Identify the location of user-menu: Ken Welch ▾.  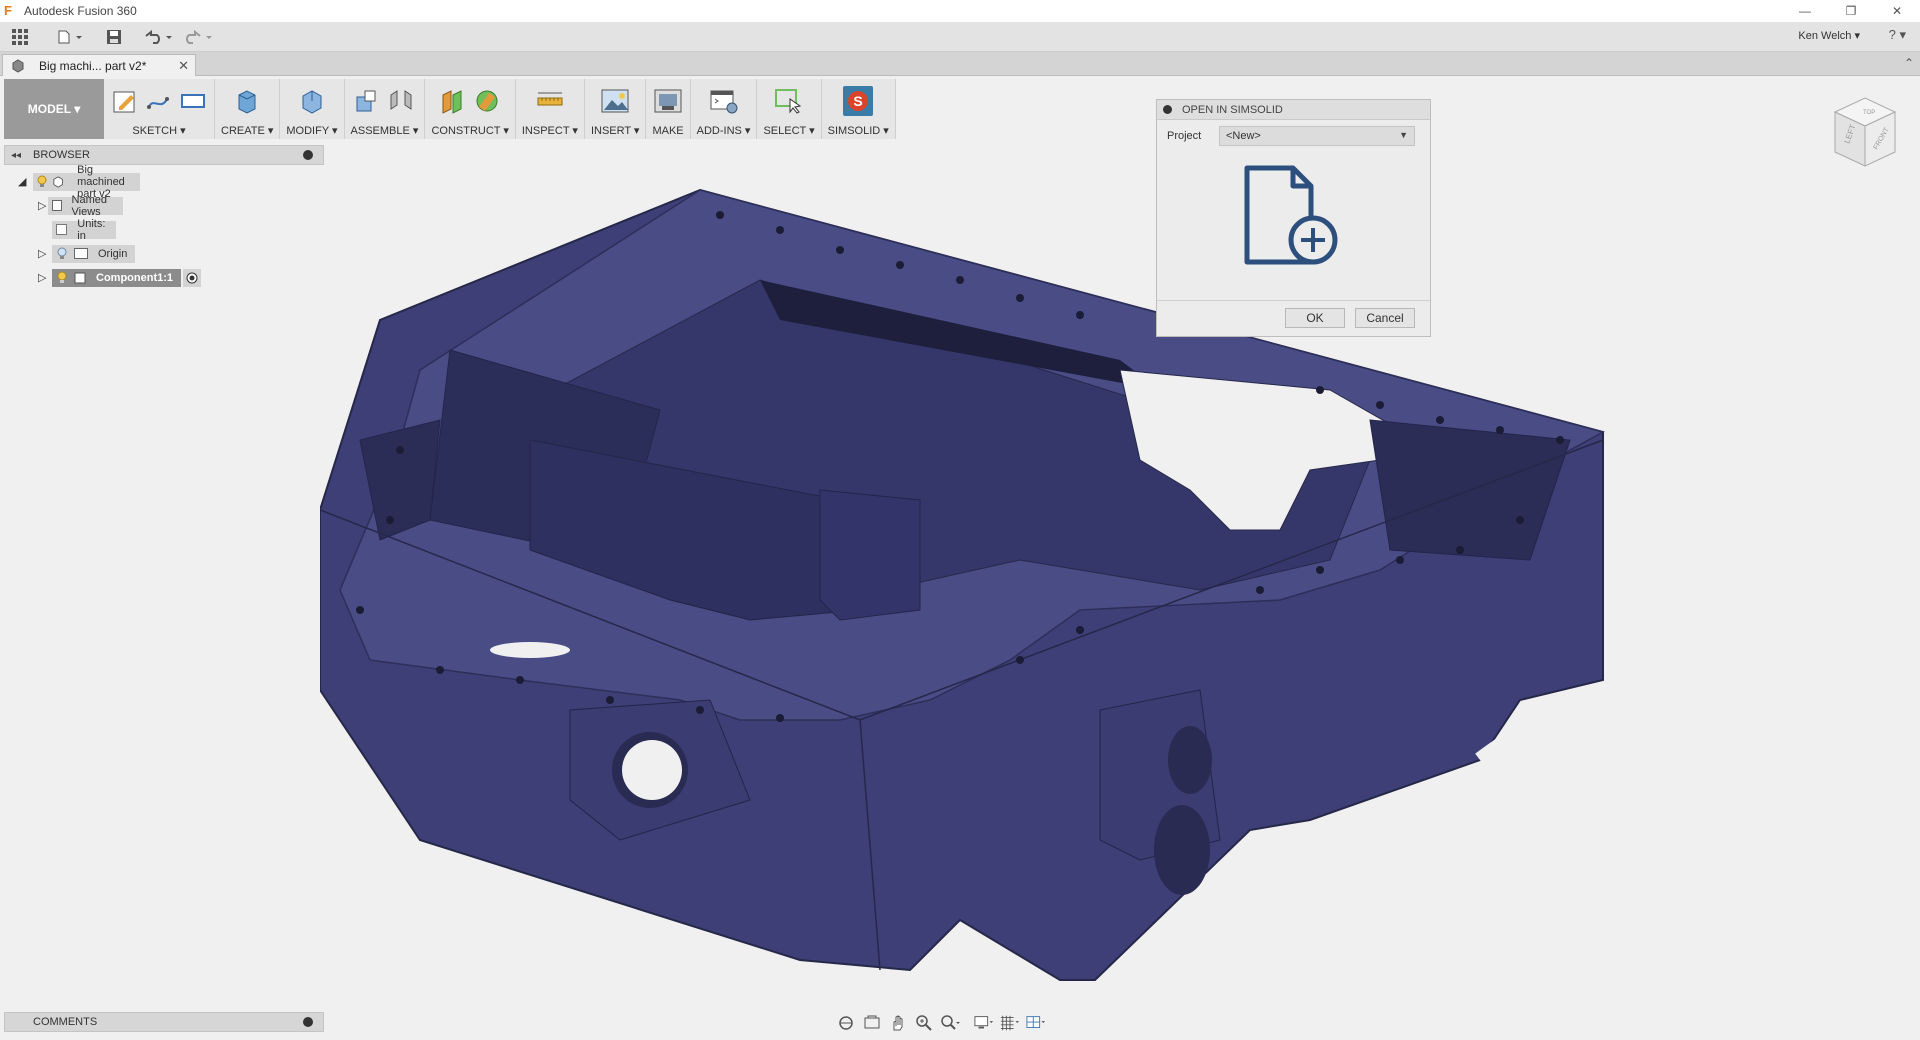
(1829, 35).